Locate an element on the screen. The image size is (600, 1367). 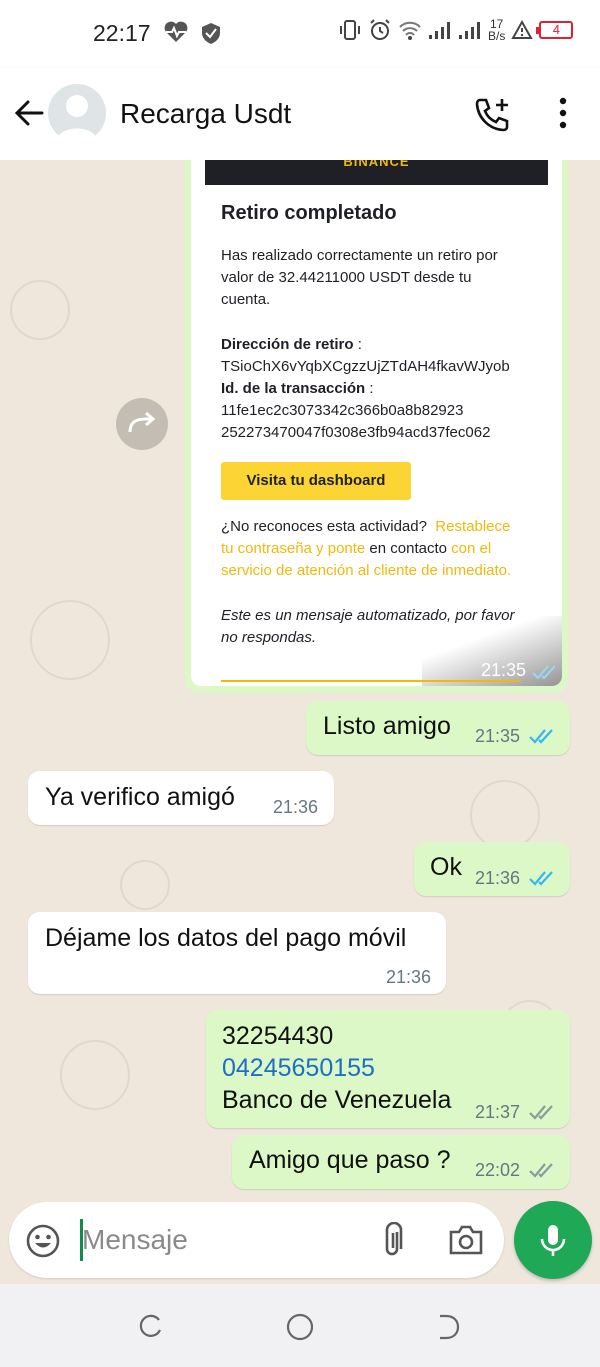
phone-number-link: 04245650155 is located at coordinates (298, 1068).